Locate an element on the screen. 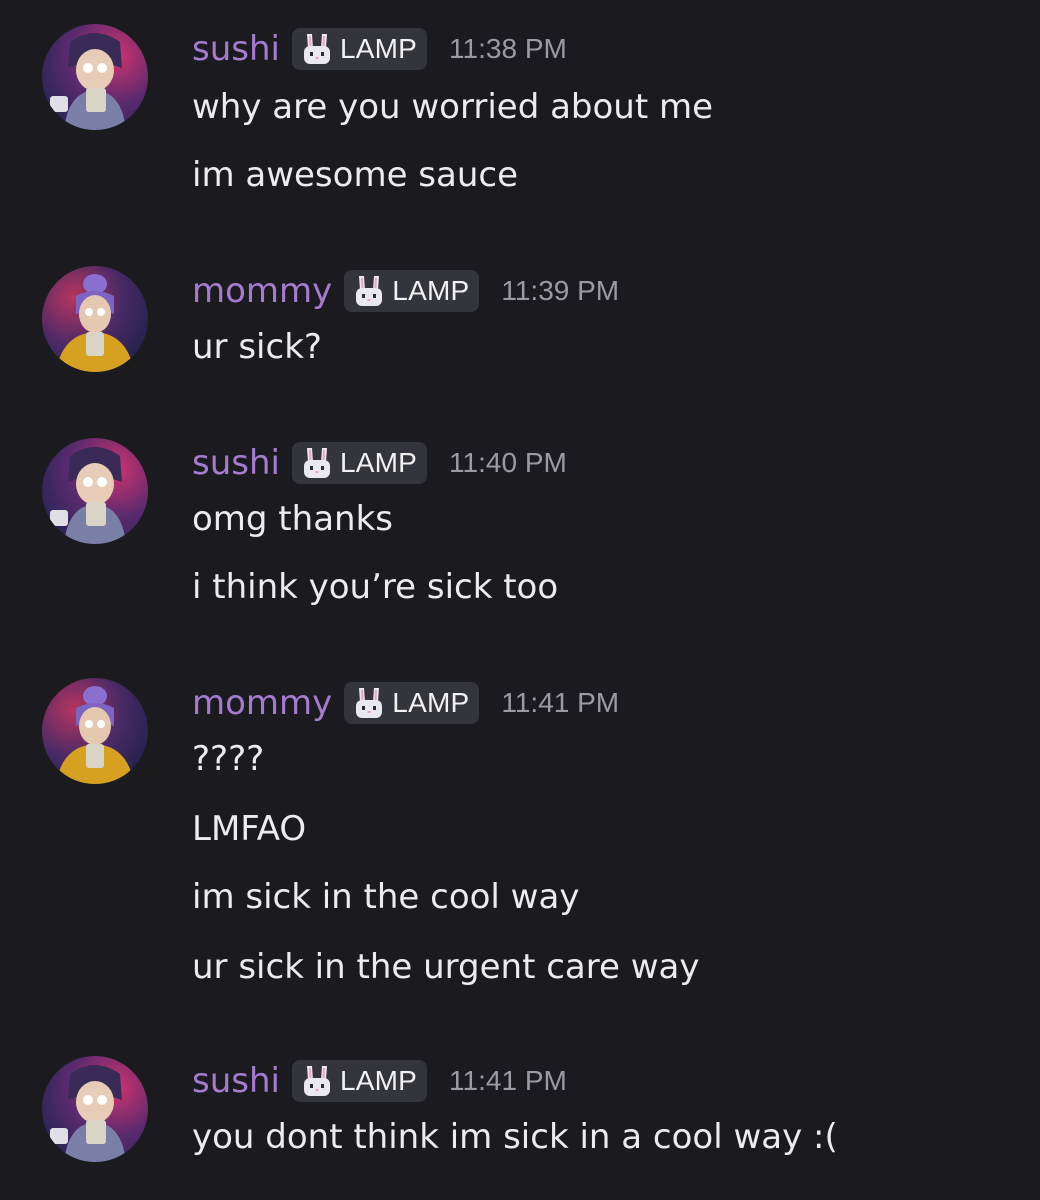 This screenshot has width=1040, height=1200. message-header: sushi LAMP 11:41 PM is located at coordinates (379, 1081).